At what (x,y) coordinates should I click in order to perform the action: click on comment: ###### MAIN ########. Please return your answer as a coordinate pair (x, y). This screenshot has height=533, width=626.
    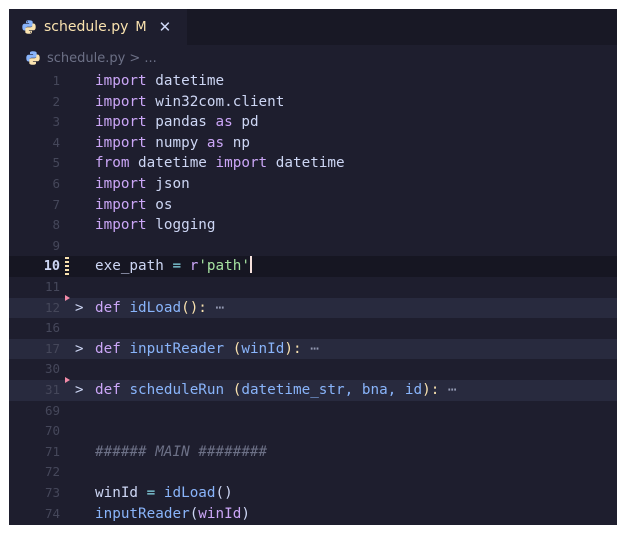
    Looking at the image, I should click on (181, 451).